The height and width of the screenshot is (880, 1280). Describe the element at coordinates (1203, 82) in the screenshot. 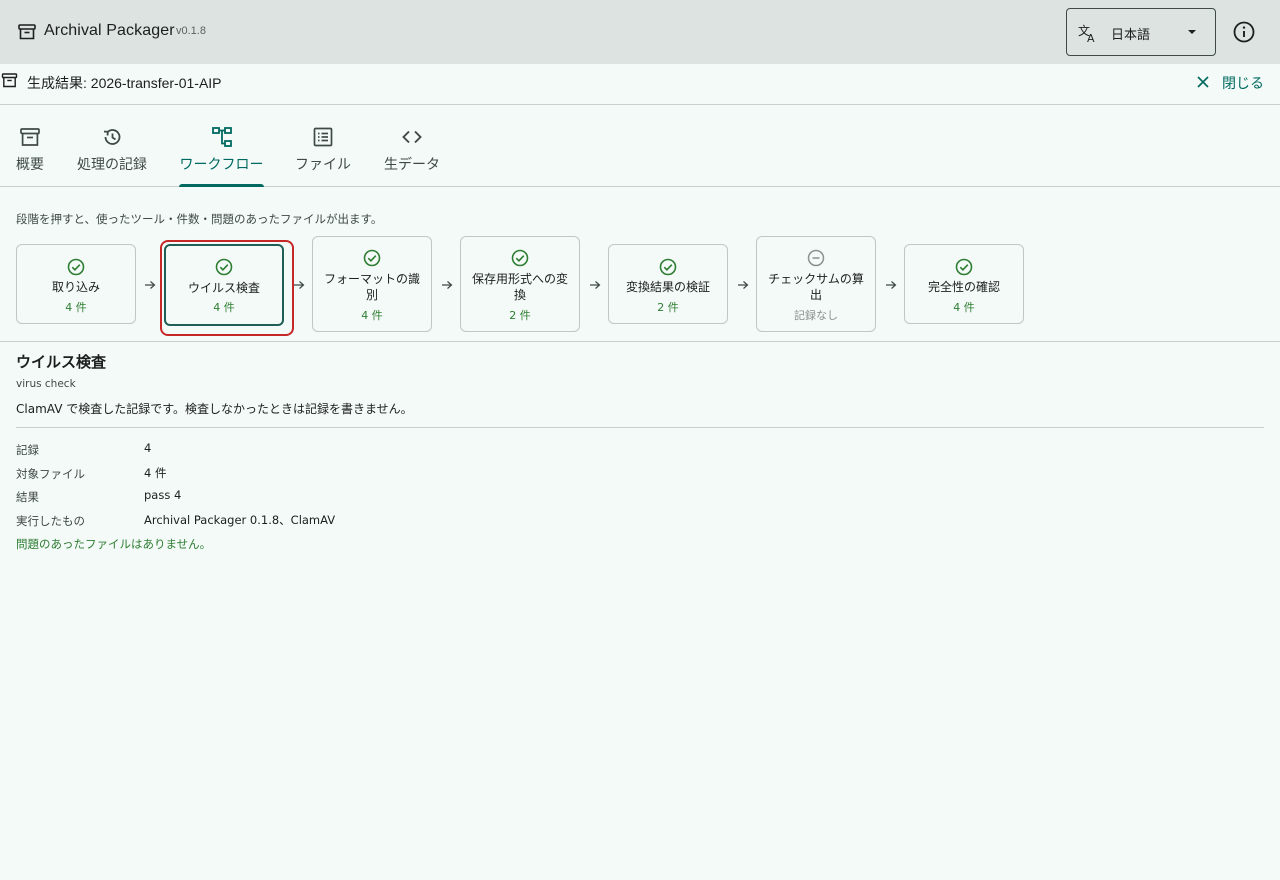

I see `close-icon` at that location.